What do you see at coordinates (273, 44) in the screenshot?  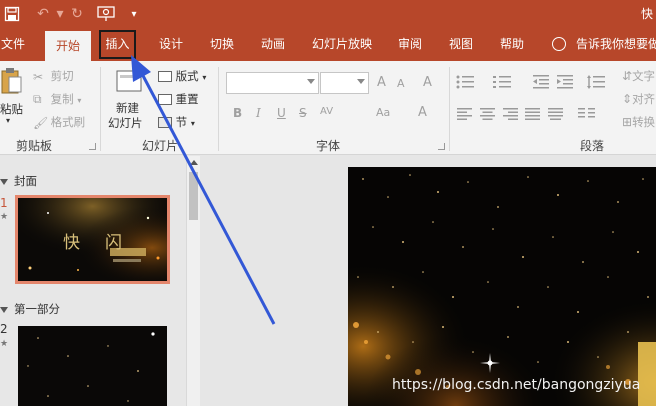 I see `tab-animations: 动画` at bounding box center [273, 44].